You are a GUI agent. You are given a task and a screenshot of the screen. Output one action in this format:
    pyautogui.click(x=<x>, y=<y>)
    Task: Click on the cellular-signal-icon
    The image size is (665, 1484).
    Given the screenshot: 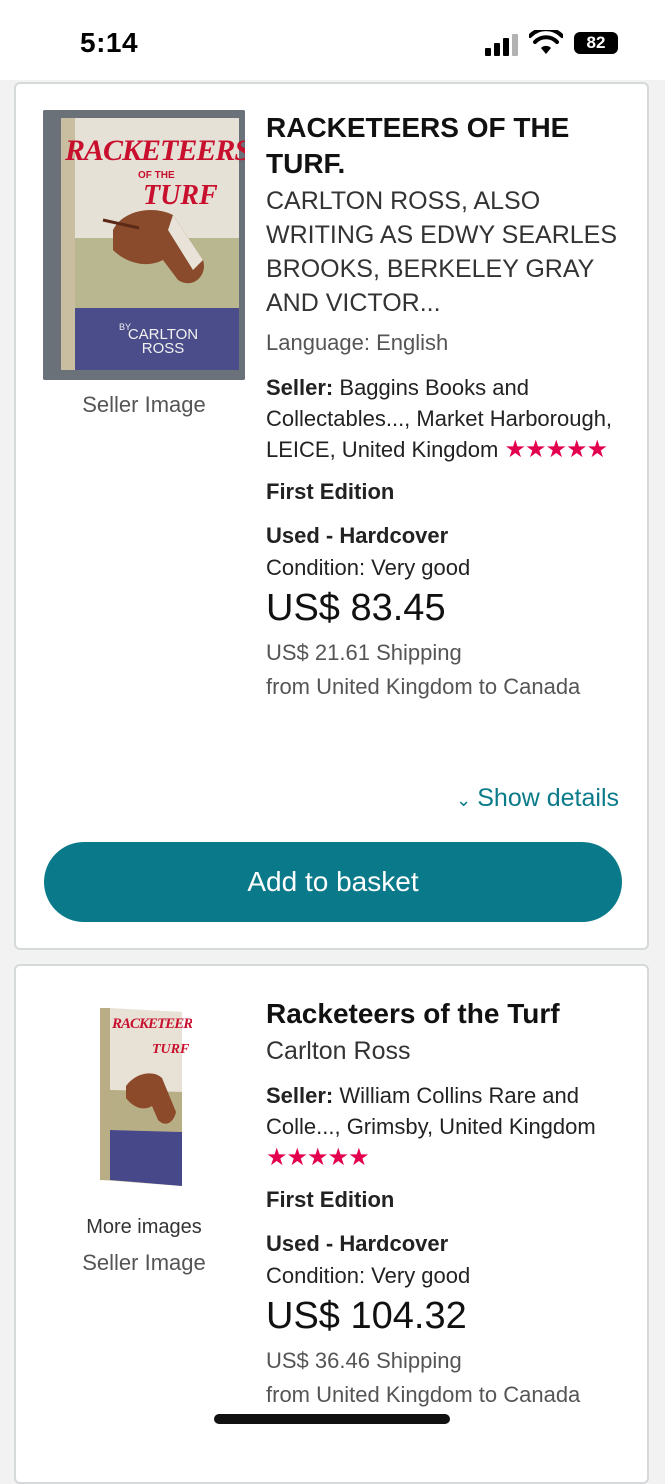 What is the action you would take?
    pyautogui.click(x=502, y=43)
    